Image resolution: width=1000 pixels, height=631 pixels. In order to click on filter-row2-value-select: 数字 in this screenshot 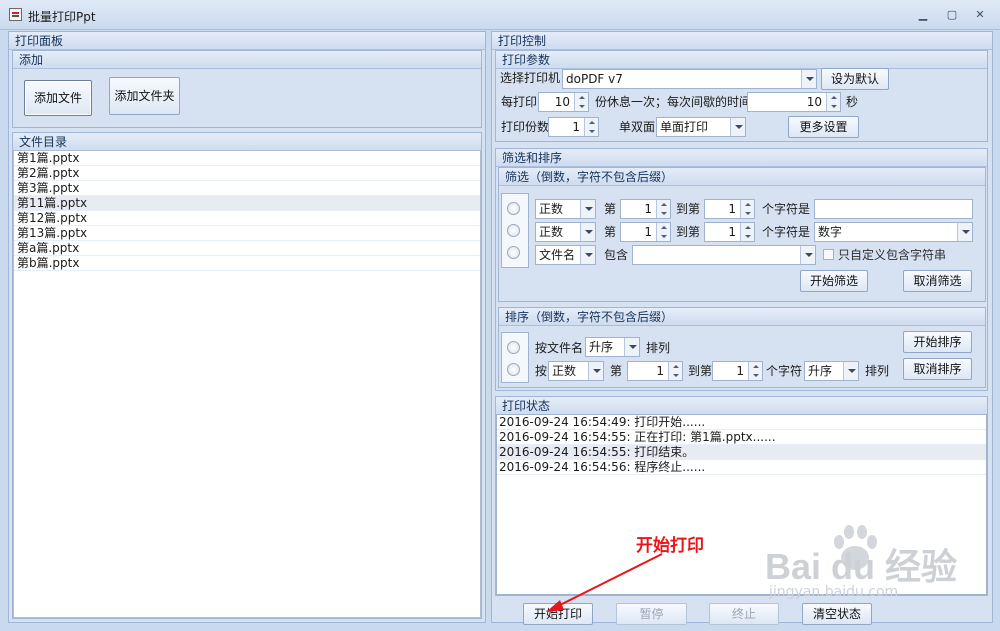, I will do `click(893, 232)`.